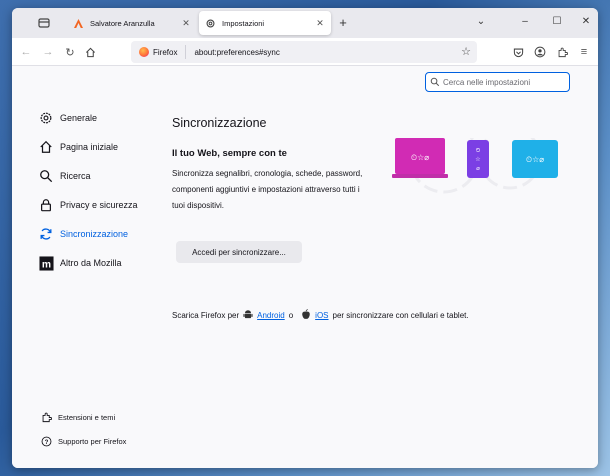 This screenshot has height=476, width=610. What do you see at coordinates (78, 23) in the screenshot?
I see `aranzulla-favicon-icon` at bounding box center [78, 23].